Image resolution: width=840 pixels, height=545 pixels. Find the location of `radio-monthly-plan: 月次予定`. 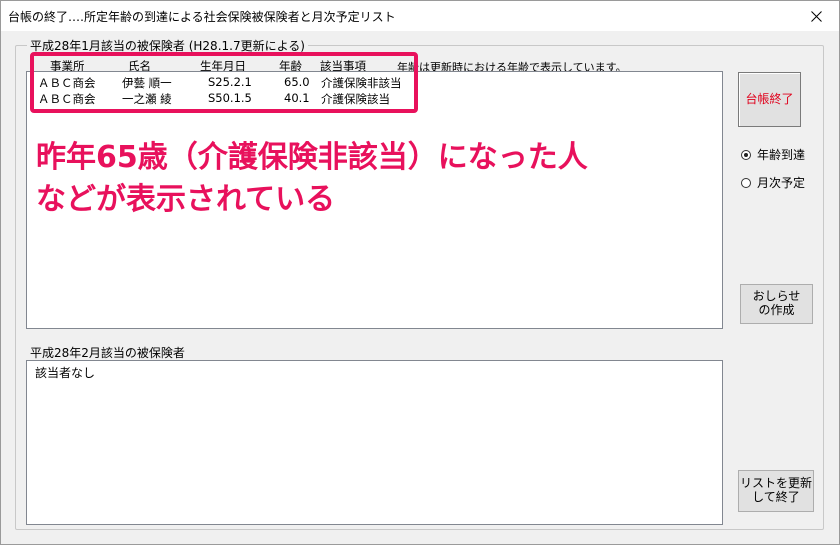

radio-monthly-plan: 月次予定 is located at coordinates (773, 182).